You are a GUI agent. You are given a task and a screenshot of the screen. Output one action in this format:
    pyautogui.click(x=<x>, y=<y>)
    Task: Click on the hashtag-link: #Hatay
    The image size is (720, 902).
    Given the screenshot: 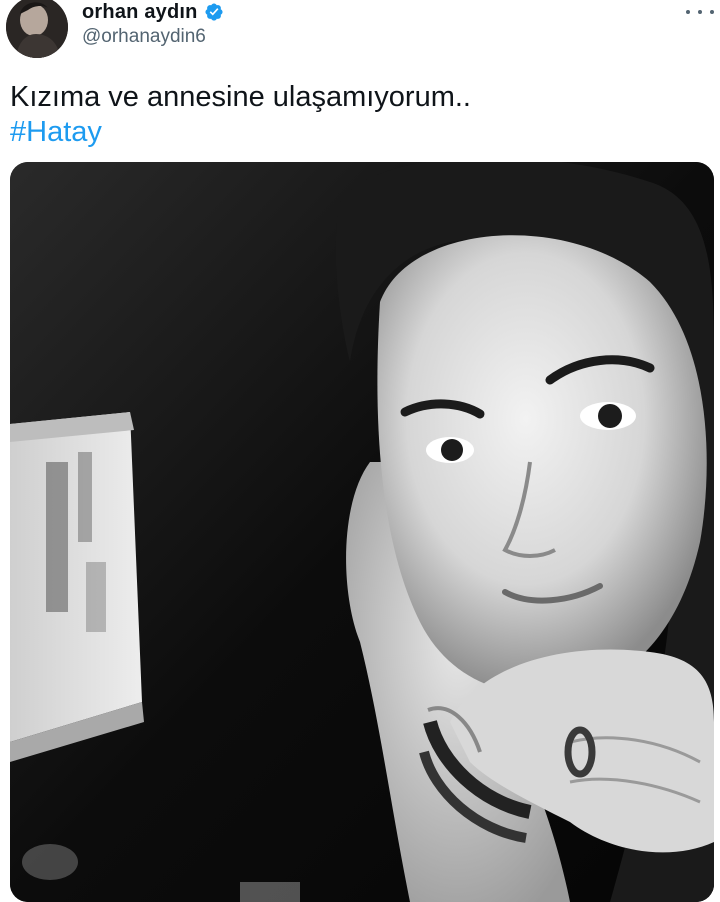 What is the action you would take?
    pyautogui.click(x=56, y=132)
    